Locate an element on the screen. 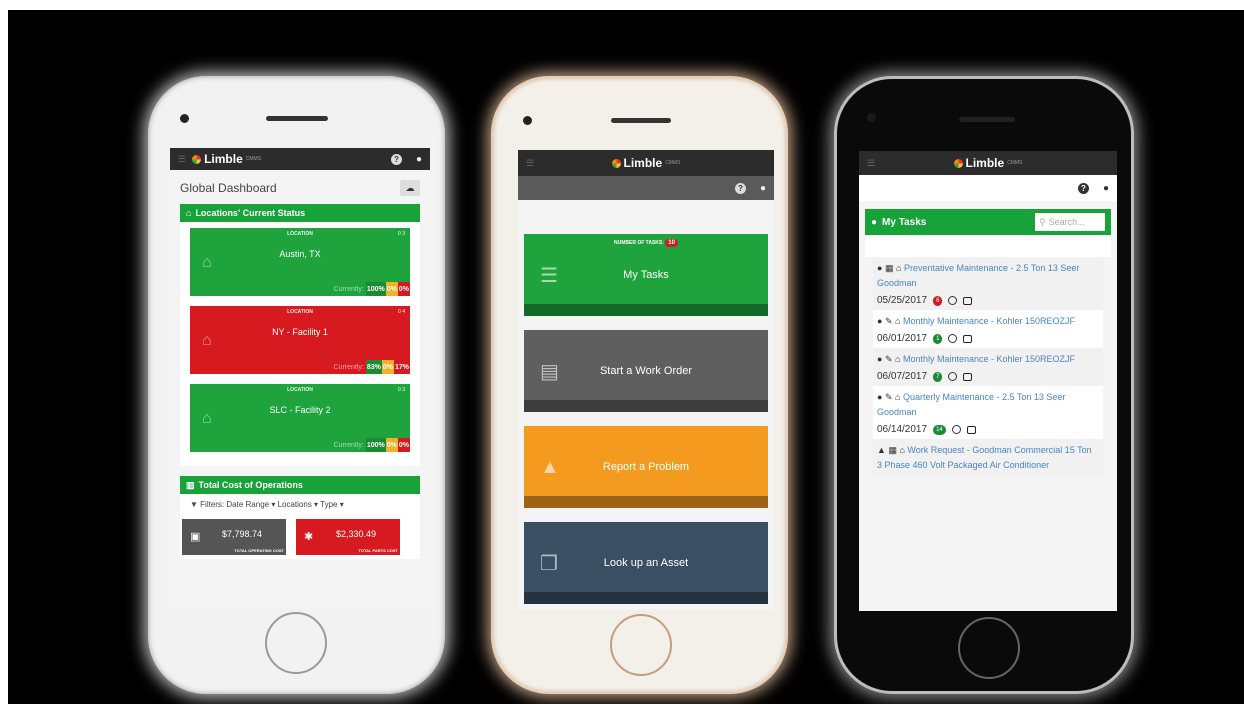 The height and width of the screenshot is (704, 1244). logo-text: Limble is located at coordinates (223, 159).